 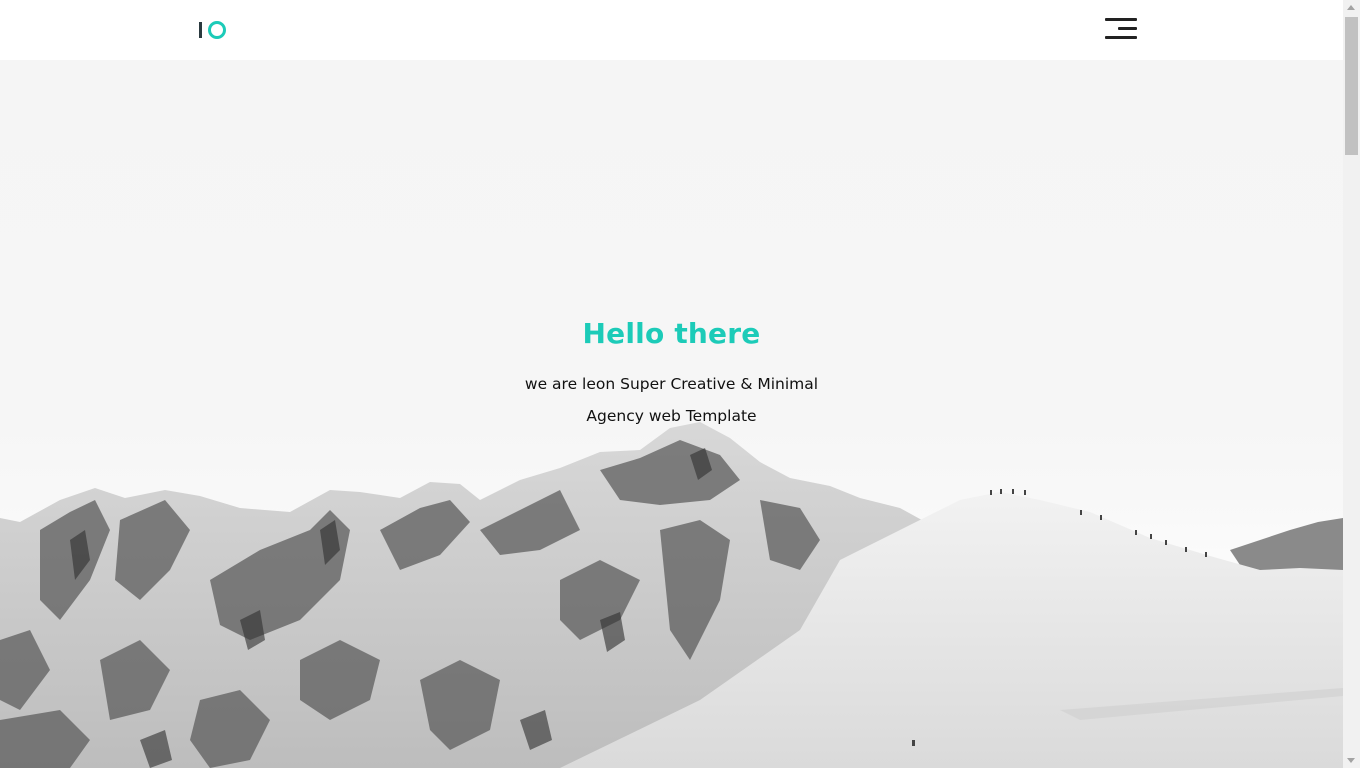 What do you see at coordinates (1351, 384) in the screenshot?
I see `vertical-scrollbar` at bounding box center [1351, 384].